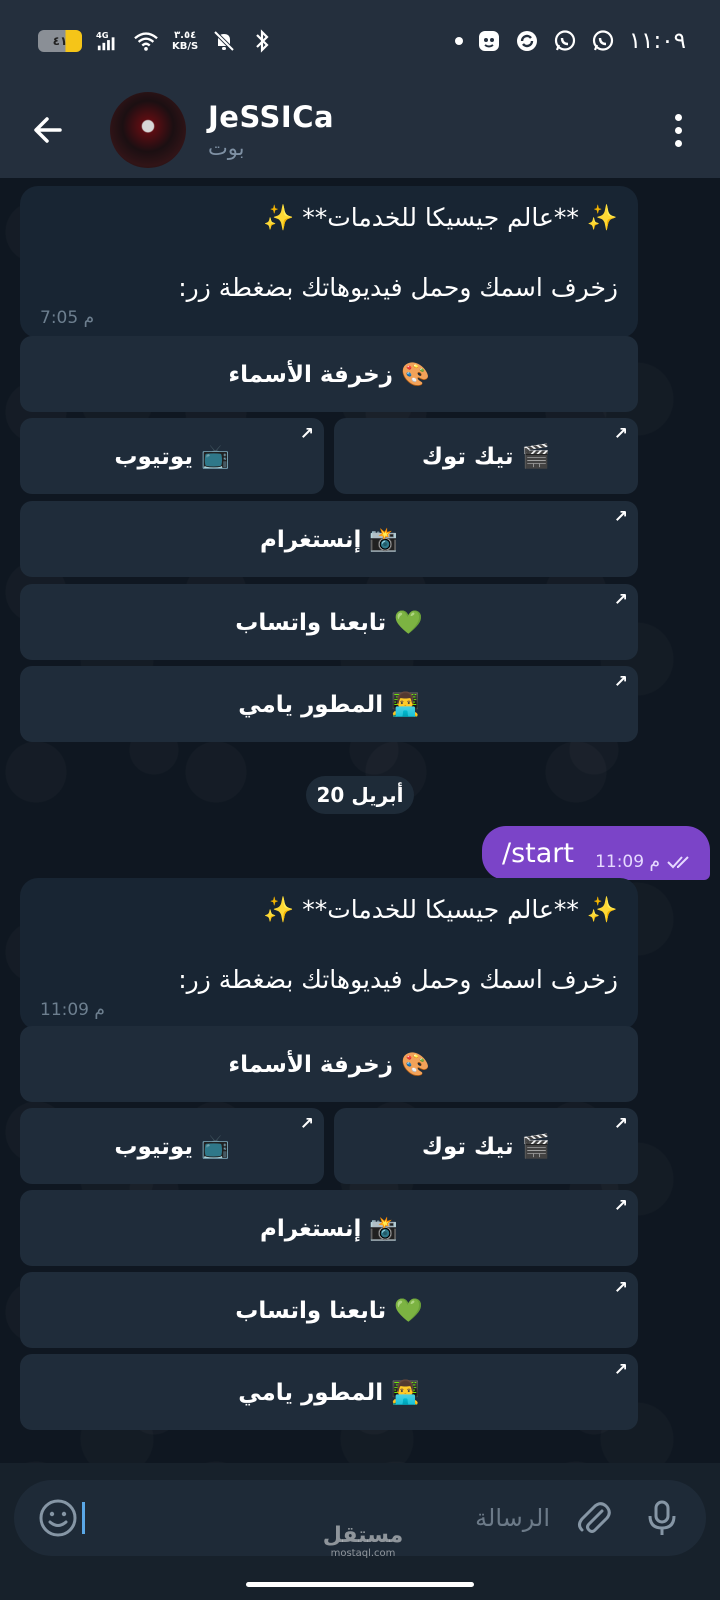 The height and width of the screenshot is (1600, 720). I want to click on speed-unit: KB/S, so click(185, 46).